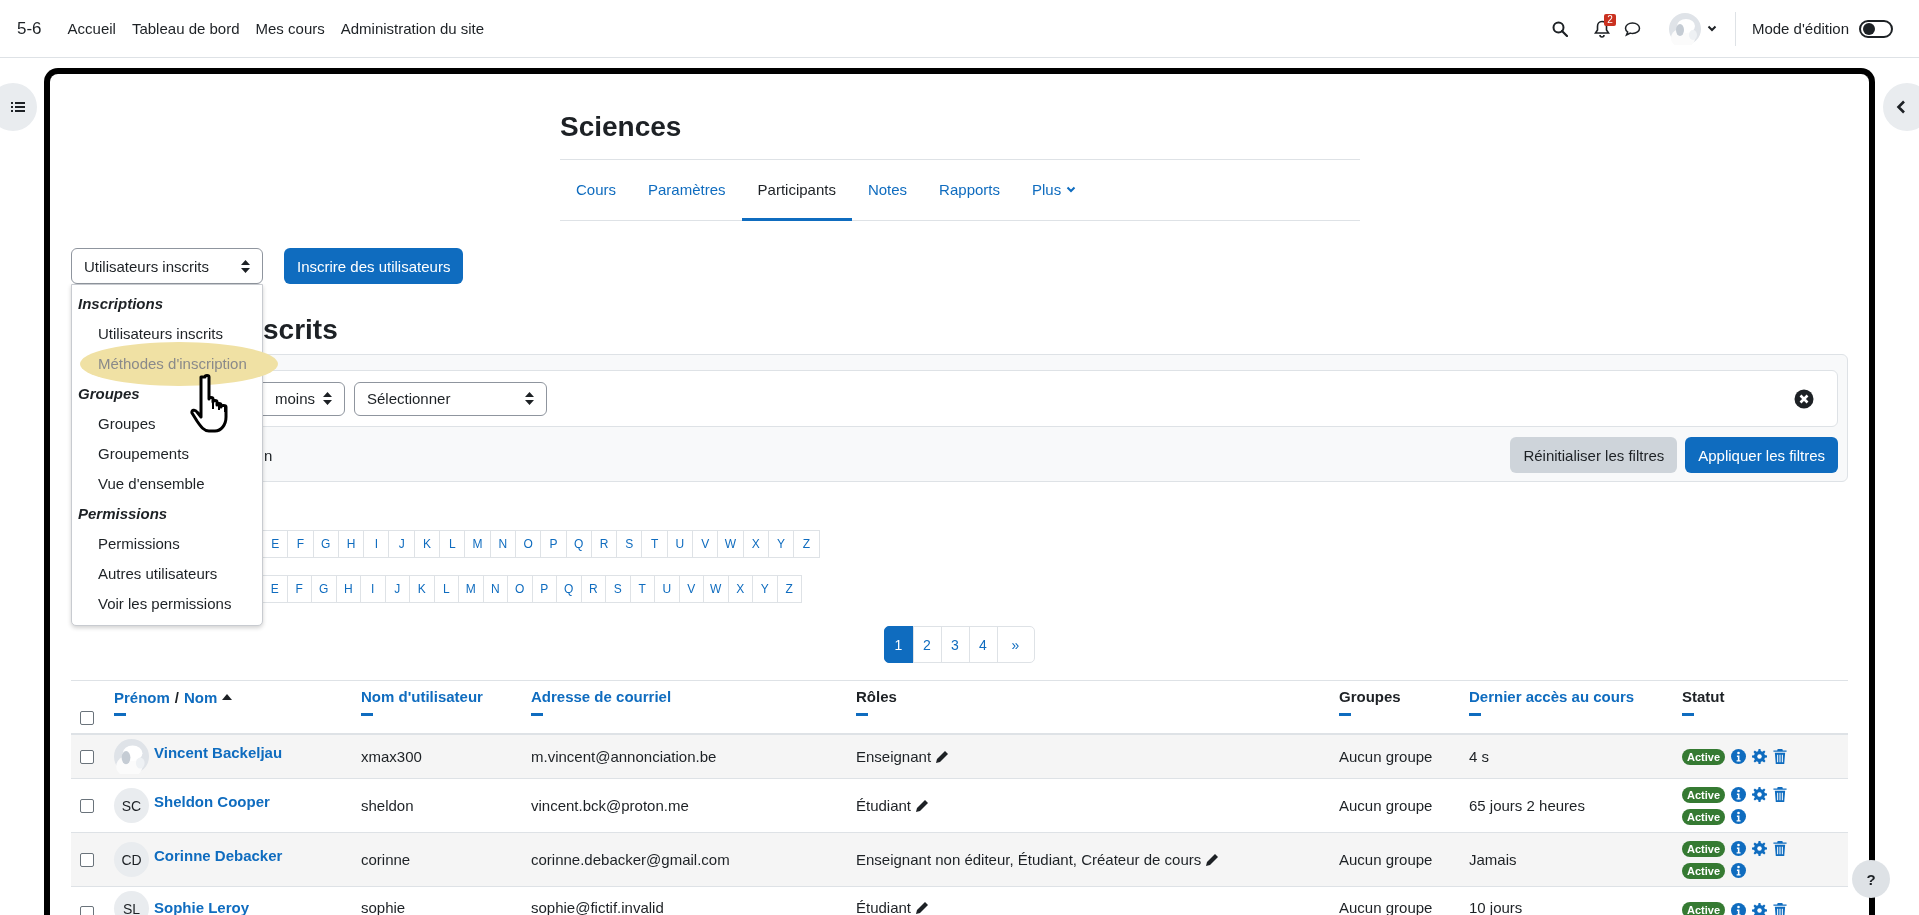  Describe the element at coordinates (446, 697) in the screenshot. I see `column-header: Nom d'utilisateur` at that location.